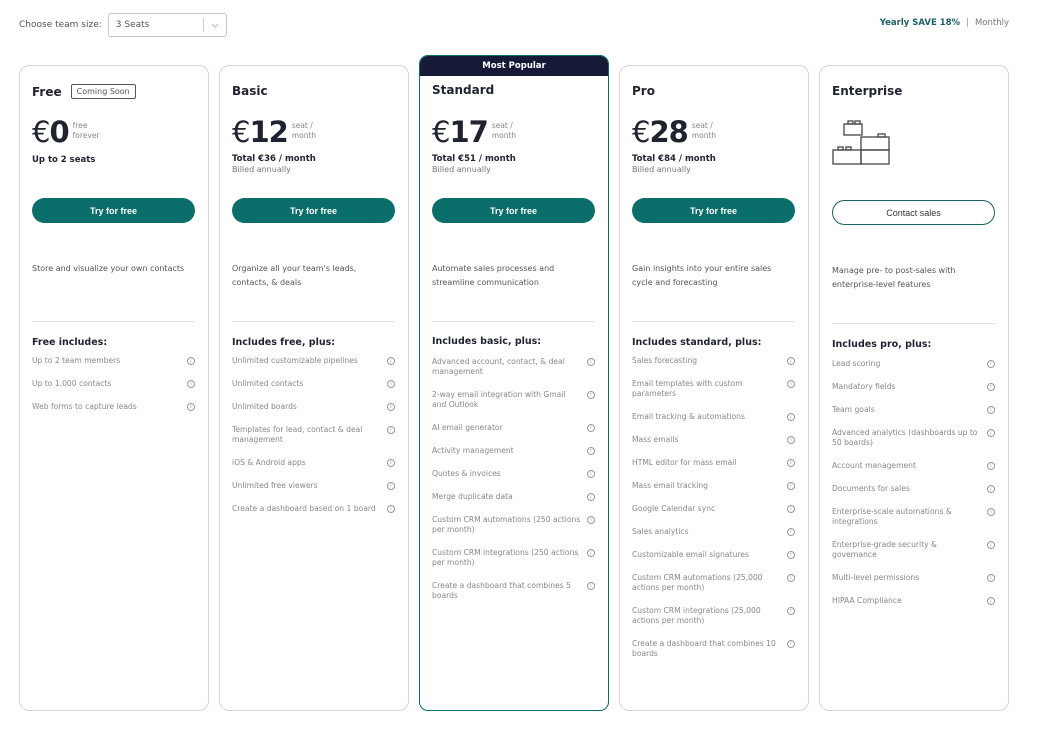 The width and height of the screenshot is (1037, 732). Describe the element at coordinates (167, 25) in the screenshot. I see `seat-count-select: 3 Seats` at that location.